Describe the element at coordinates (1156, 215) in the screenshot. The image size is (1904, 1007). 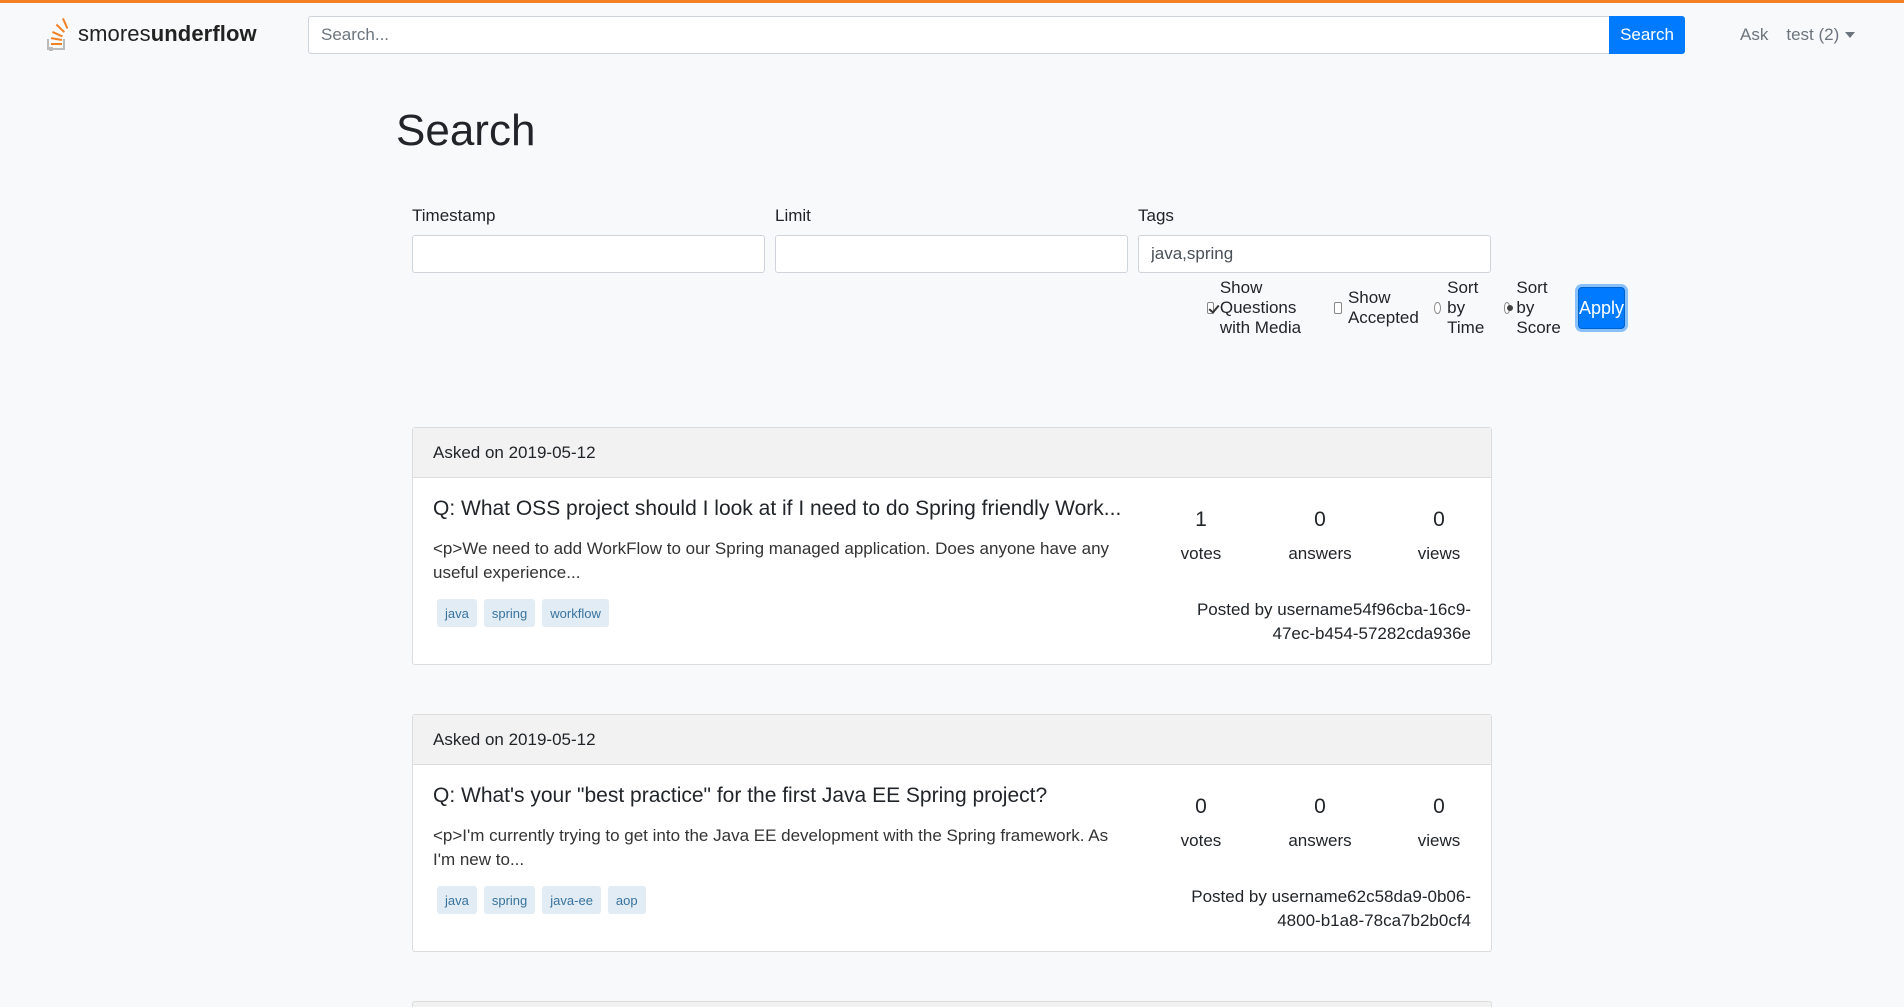
I see `tags-label: Tags` at that location.